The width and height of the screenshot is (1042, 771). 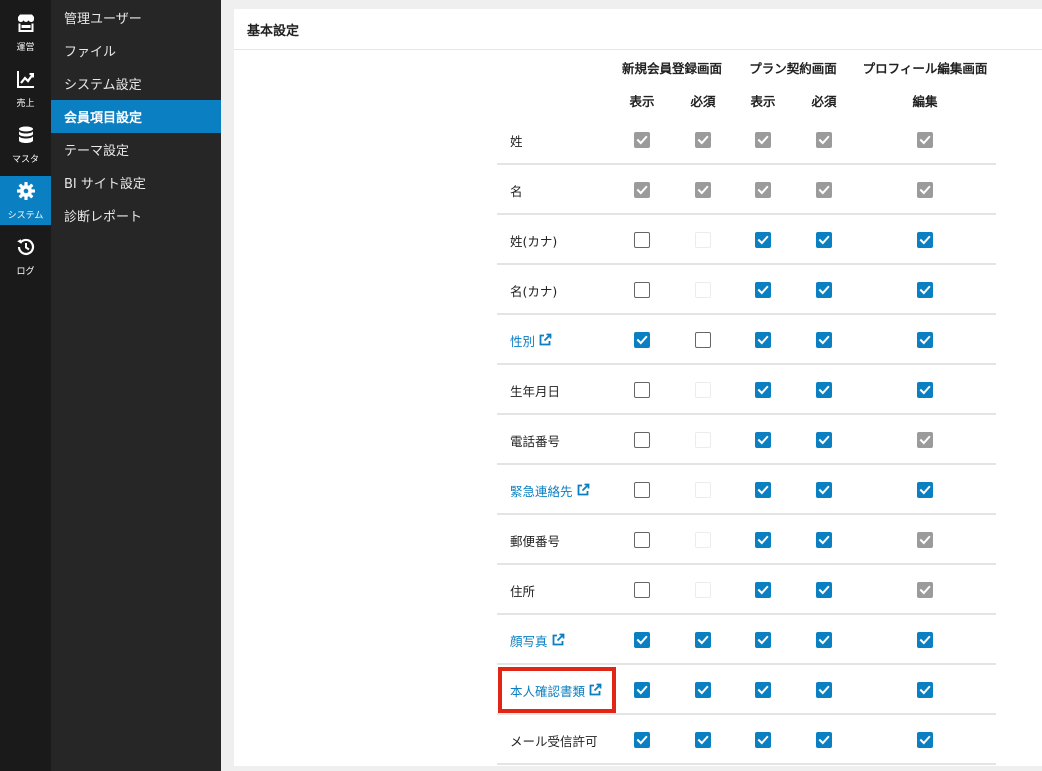 I want to click on nav-rail-item: ログ, so click(x=25, y=256).